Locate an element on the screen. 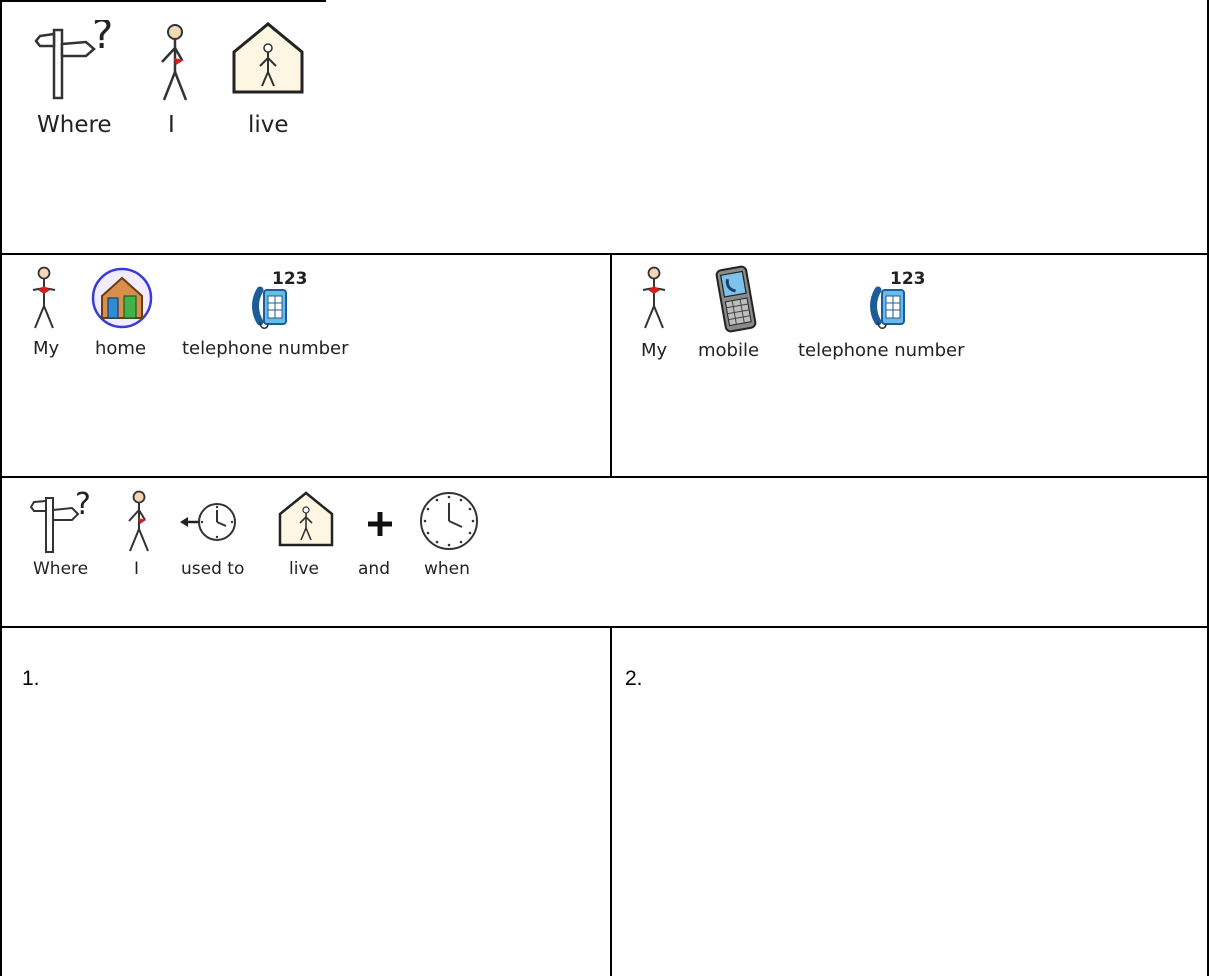 This screenshot has width=1209, height=976. home-circle-icon is located at coordinates (122, 298).